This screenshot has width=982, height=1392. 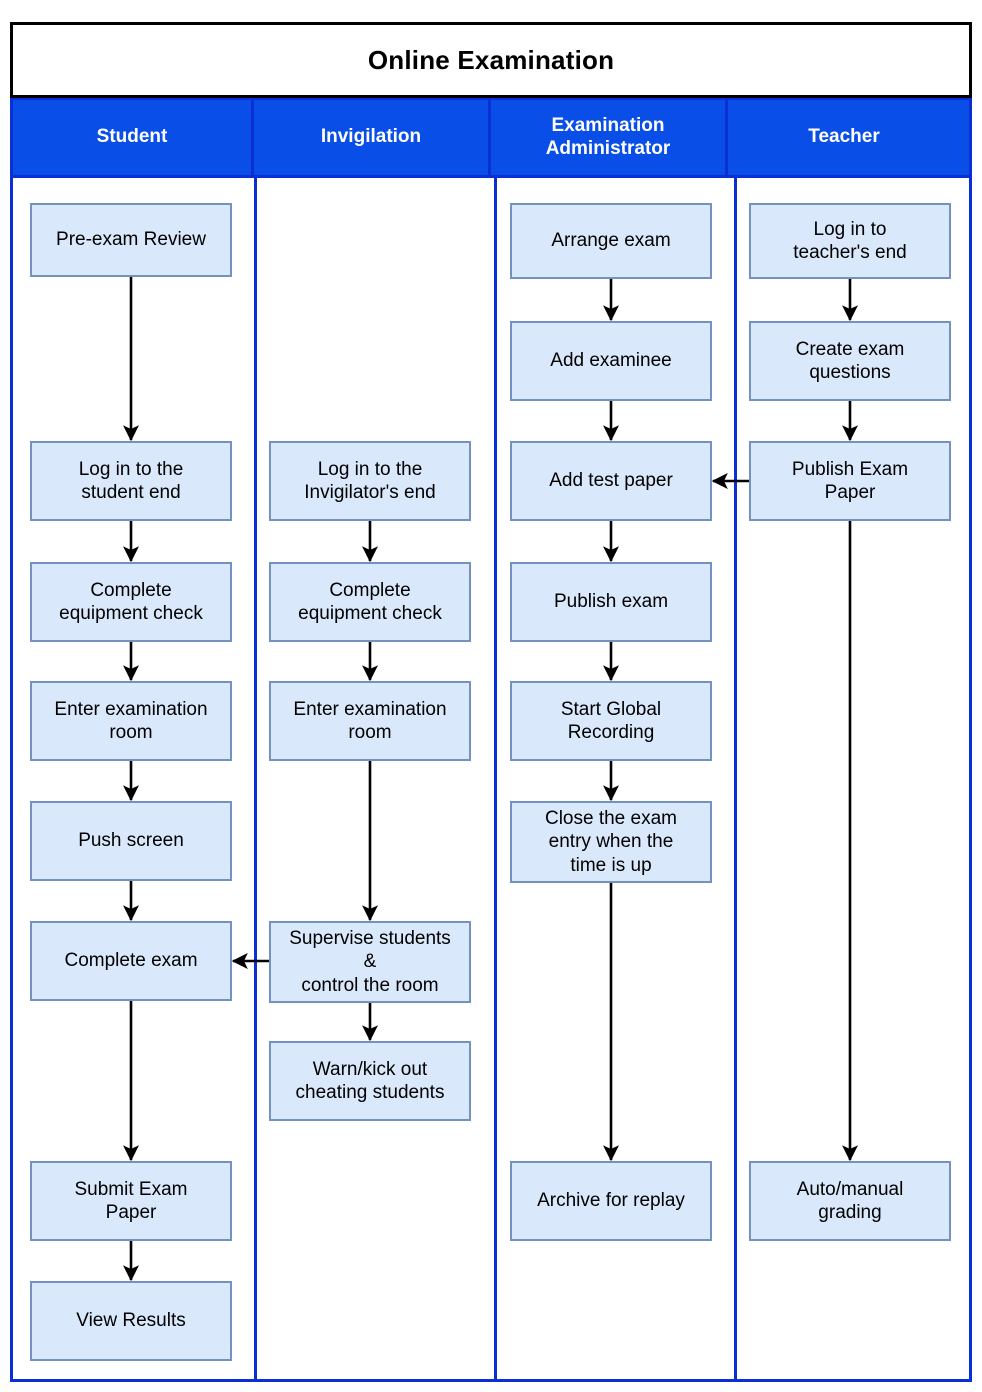 I want to click on process-node-a6: Close the exam entry when the time is up, so click(x=611, y=842).